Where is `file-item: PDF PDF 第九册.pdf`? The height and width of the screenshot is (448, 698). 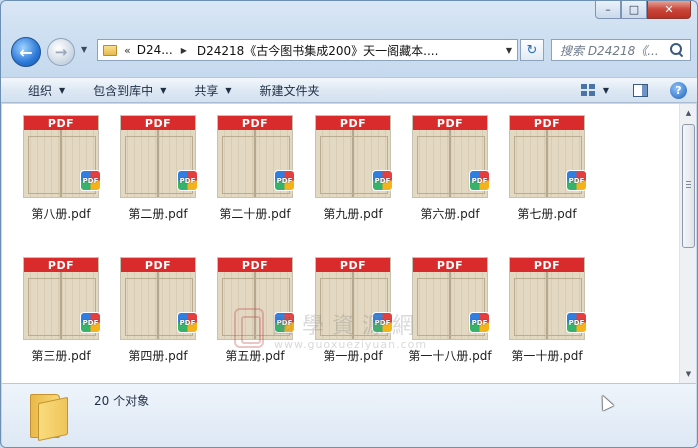 file-item: PDF PDF 第九册.pdf is located at coordinates (343, 165).